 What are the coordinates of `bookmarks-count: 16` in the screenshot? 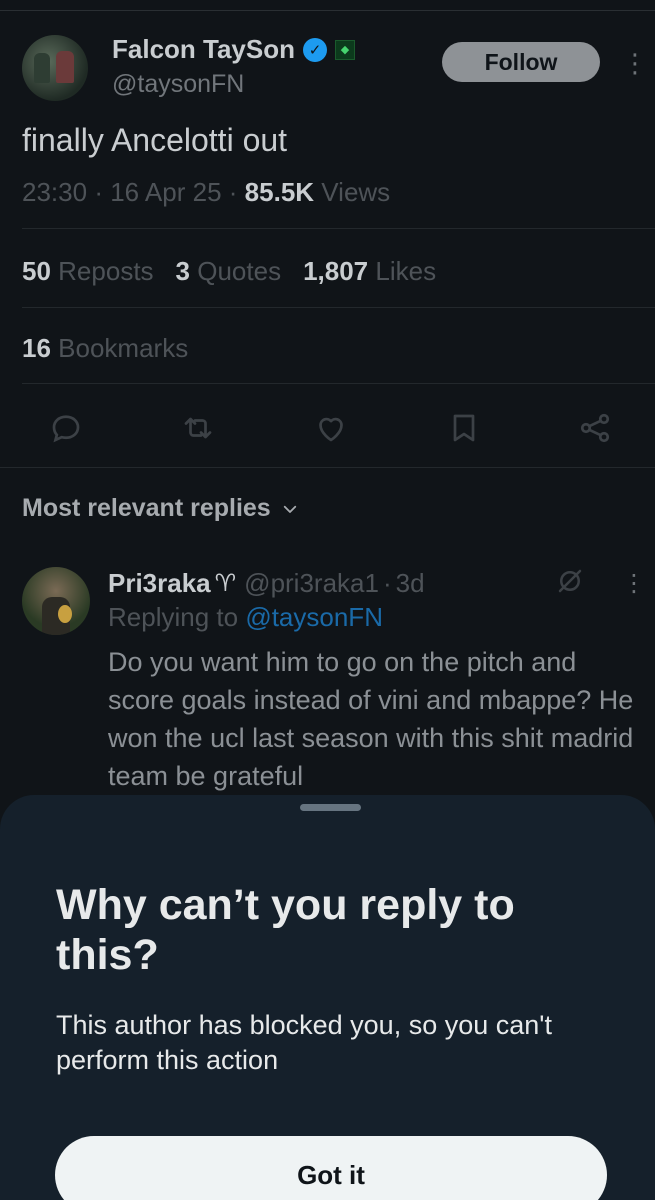 It's located at (36, 348).